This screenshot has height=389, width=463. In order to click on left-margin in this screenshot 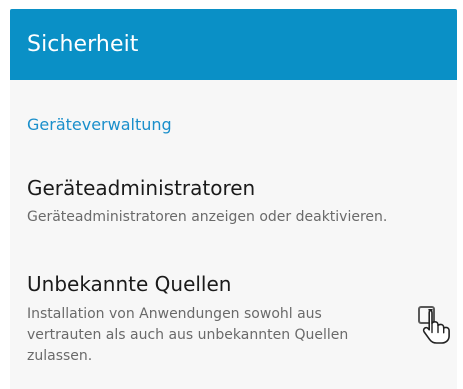, I will do `click(5, 194)`.